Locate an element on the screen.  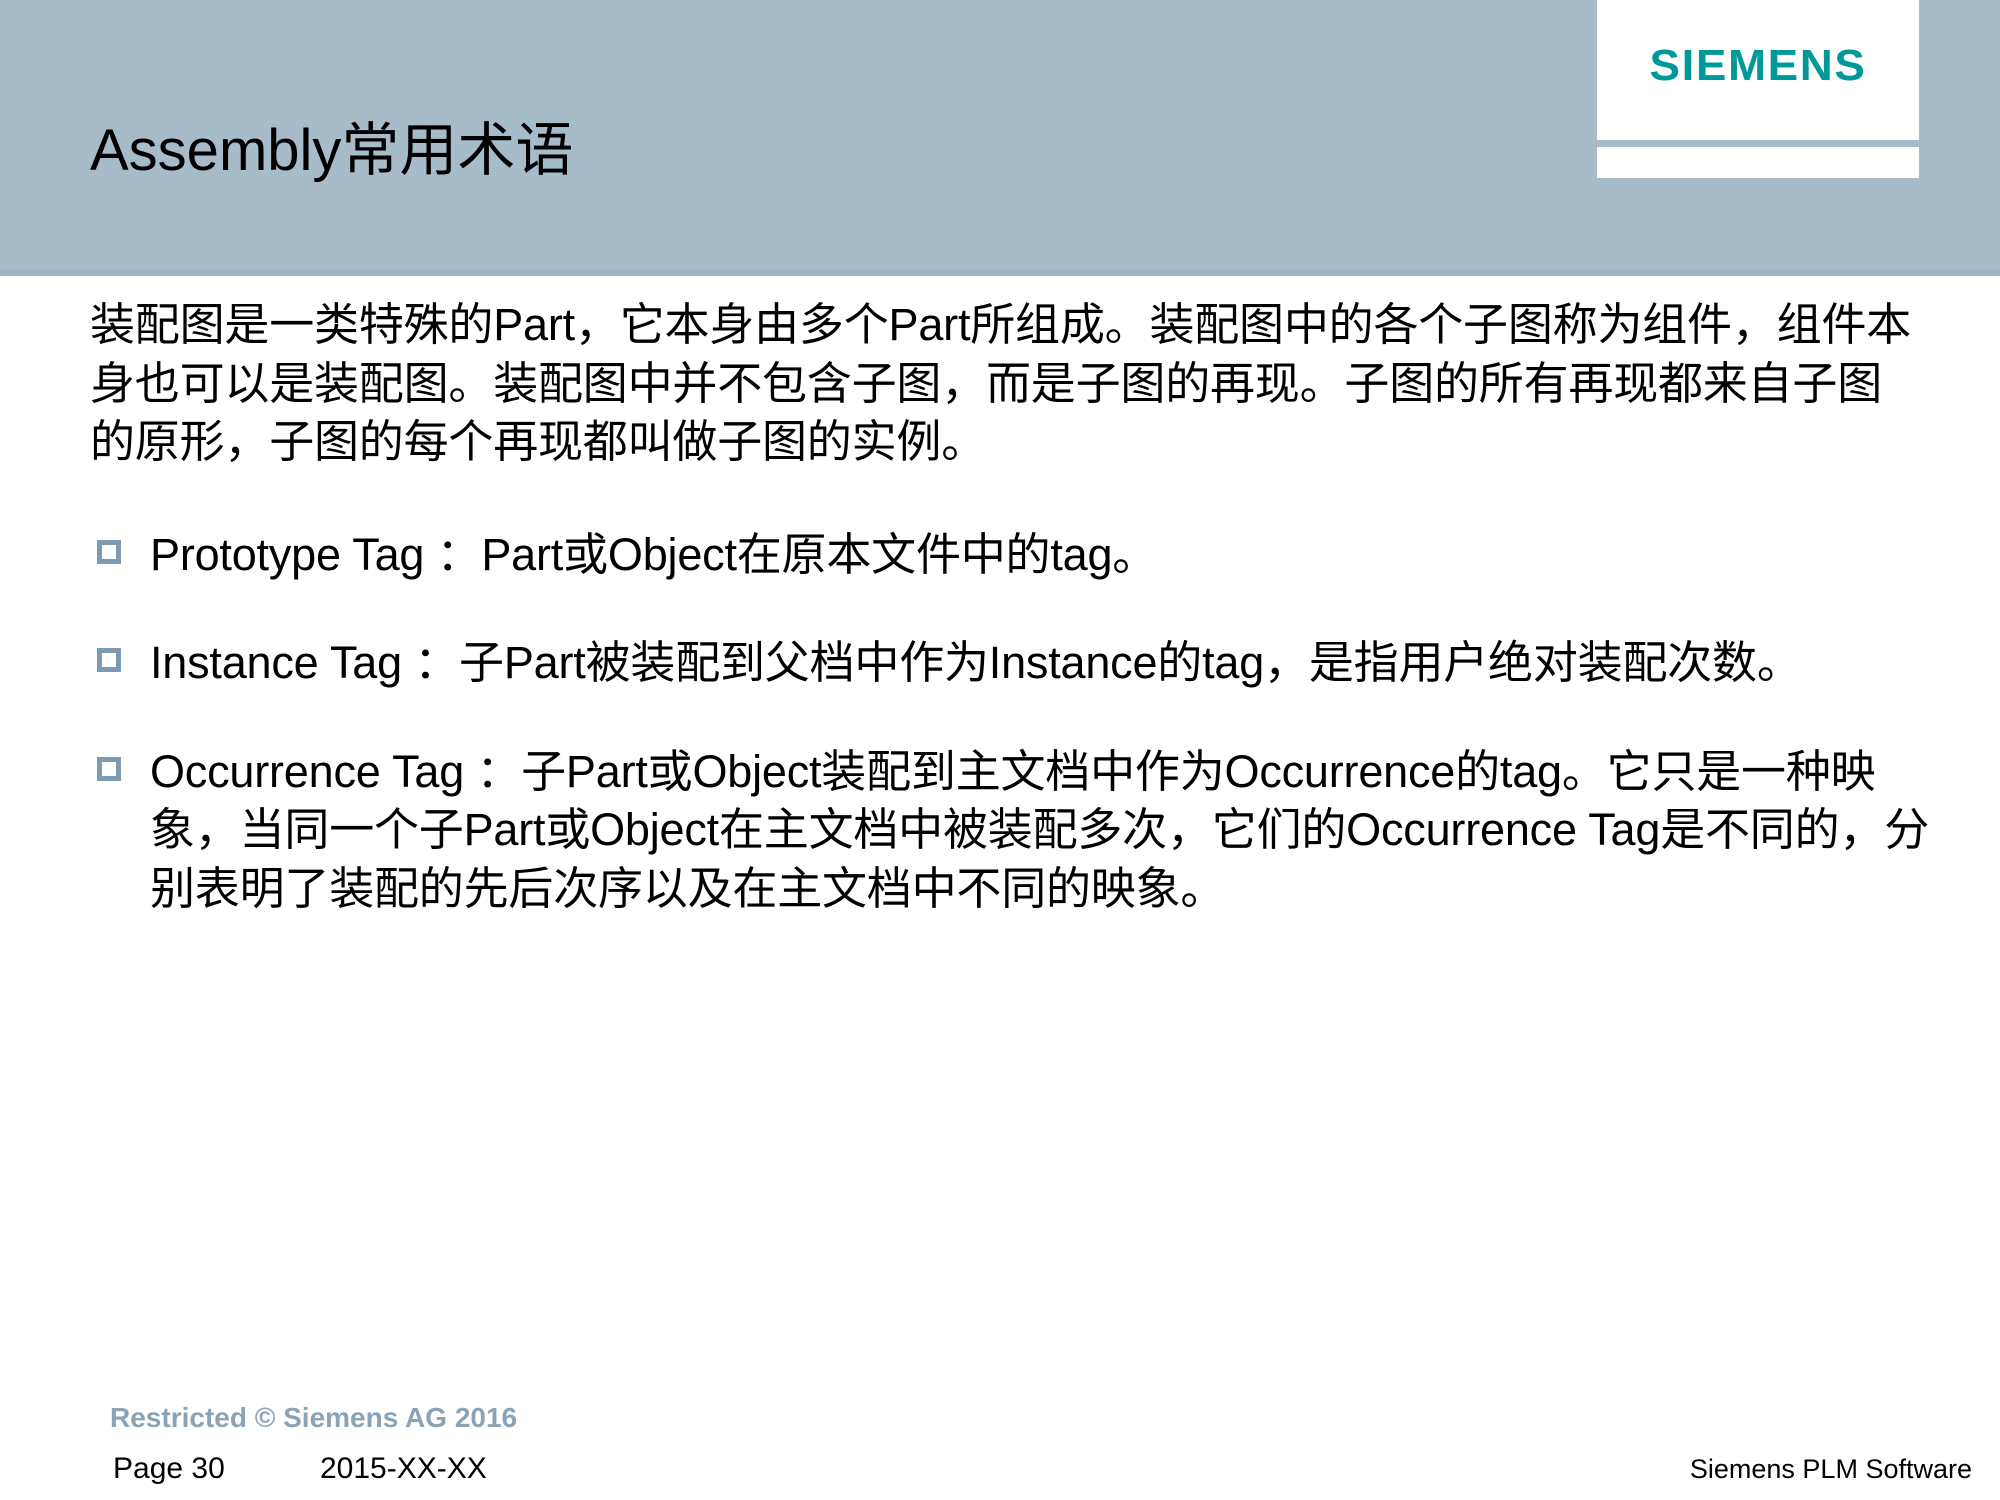
footer-page-number: Page 30 is located at coordinates (169, 1468).